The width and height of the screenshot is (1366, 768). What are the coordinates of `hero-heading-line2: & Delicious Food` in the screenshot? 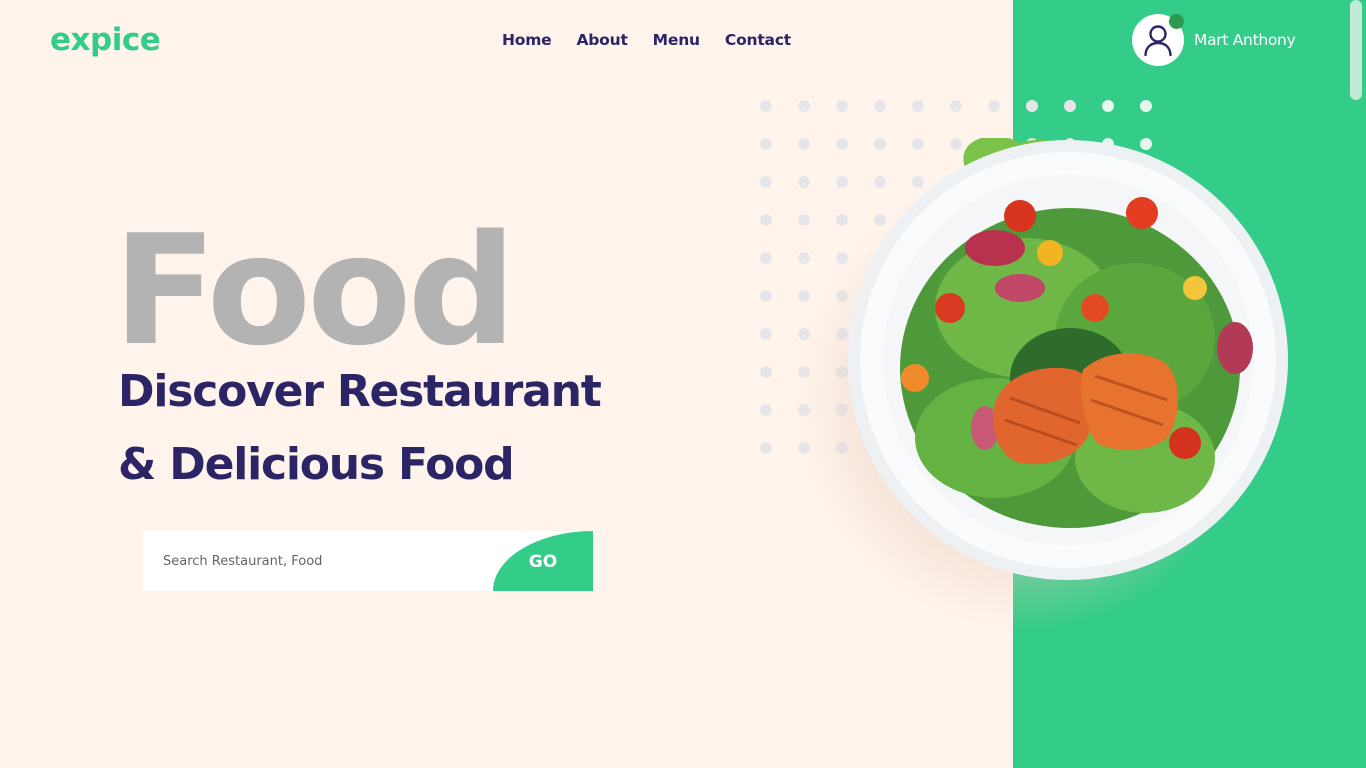 It's located at (316, 464).